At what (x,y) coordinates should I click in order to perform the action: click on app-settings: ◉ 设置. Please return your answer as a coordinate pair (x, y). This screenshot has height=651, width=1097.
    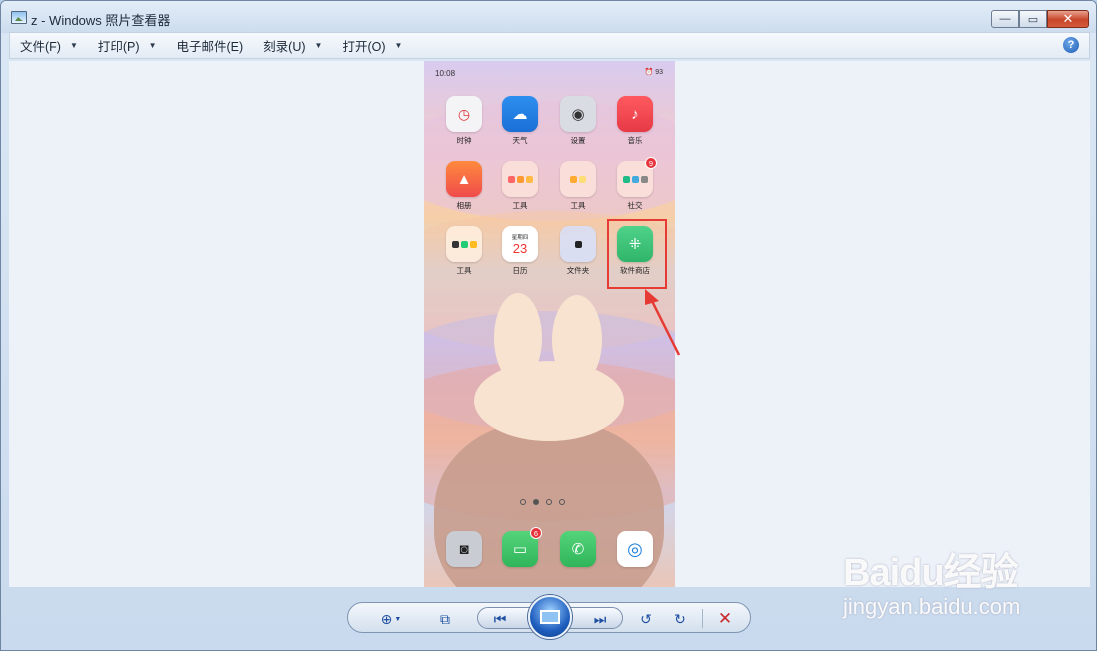
    Looking at the image, I should click on (578, 121).